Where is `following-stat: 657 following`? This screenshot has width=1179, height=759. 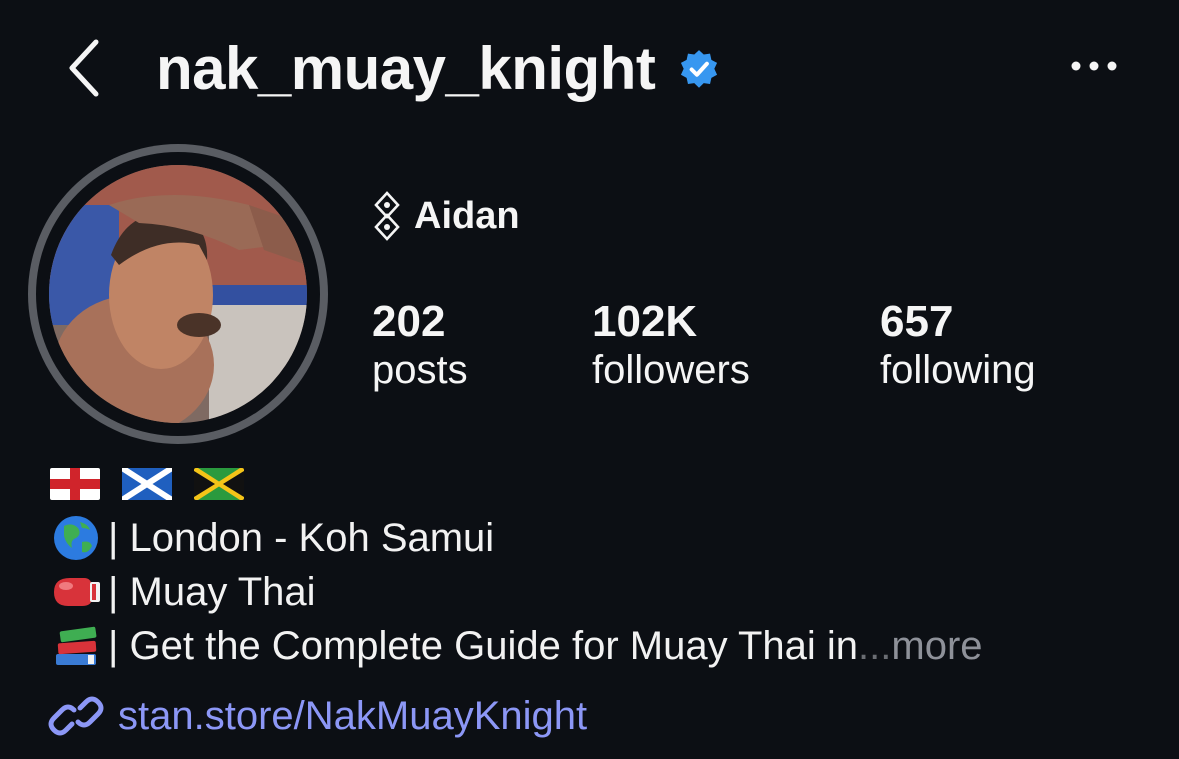 following-stat: 657 following is located at coordinates (958, 346).